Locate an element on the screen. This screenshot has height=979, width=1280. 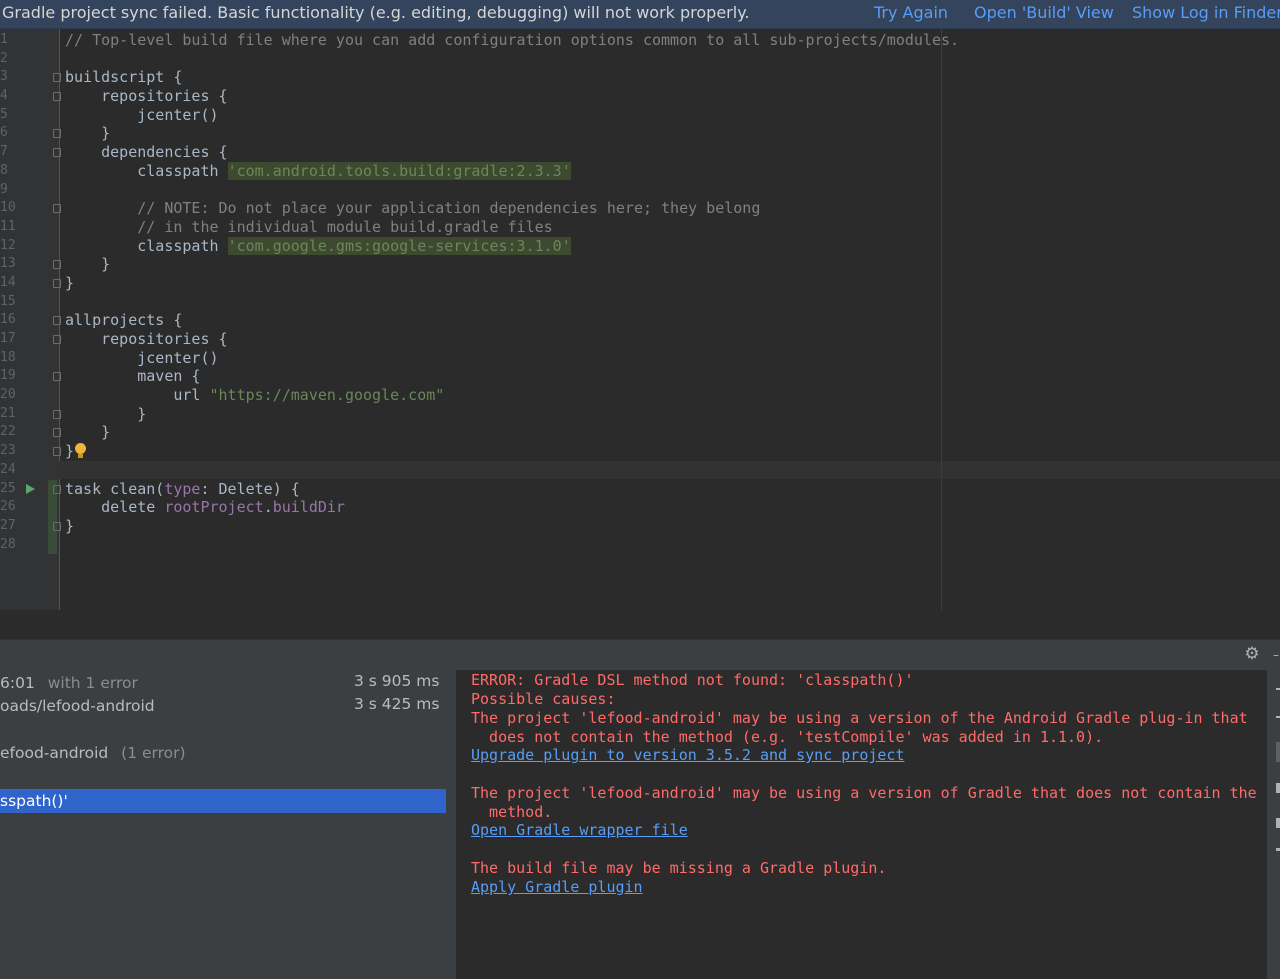
editor-tool-separator is located at coordinates (640, 624).